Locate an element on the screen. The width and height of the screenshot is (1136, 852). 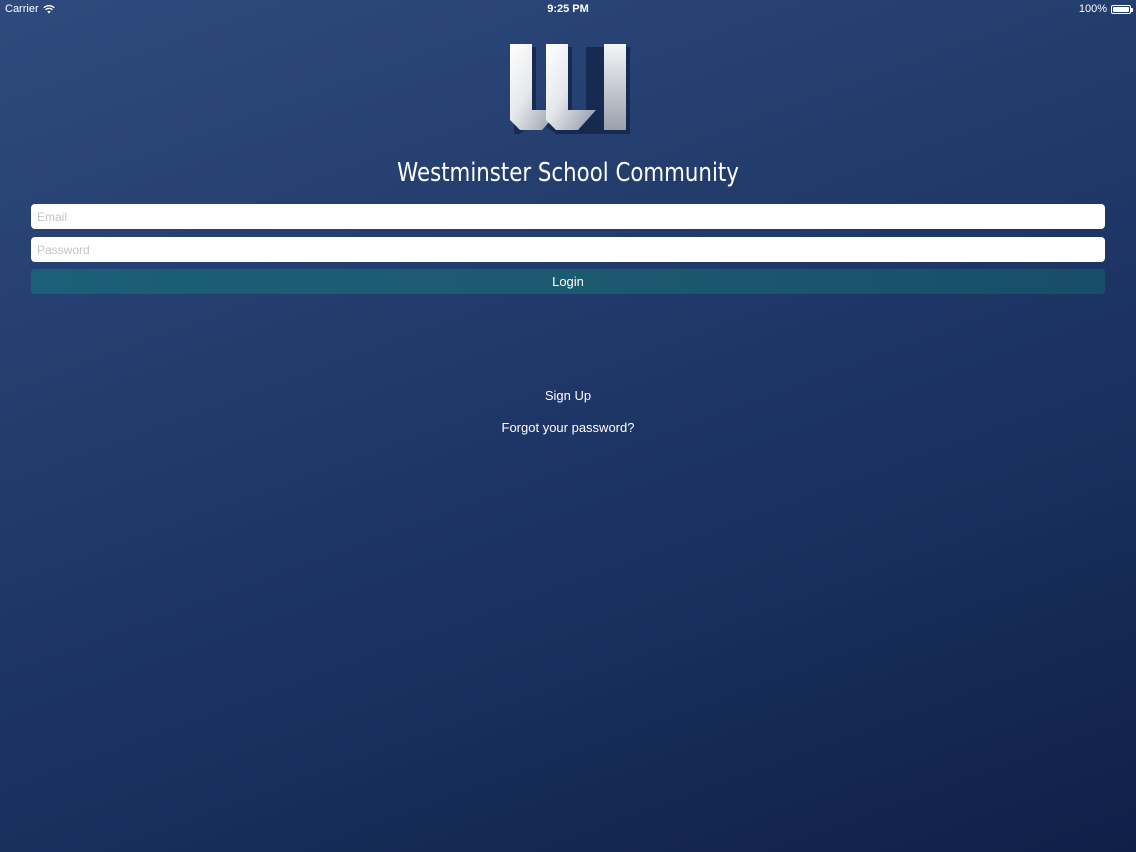
battery-fill is located at coordinates (1121, 9).